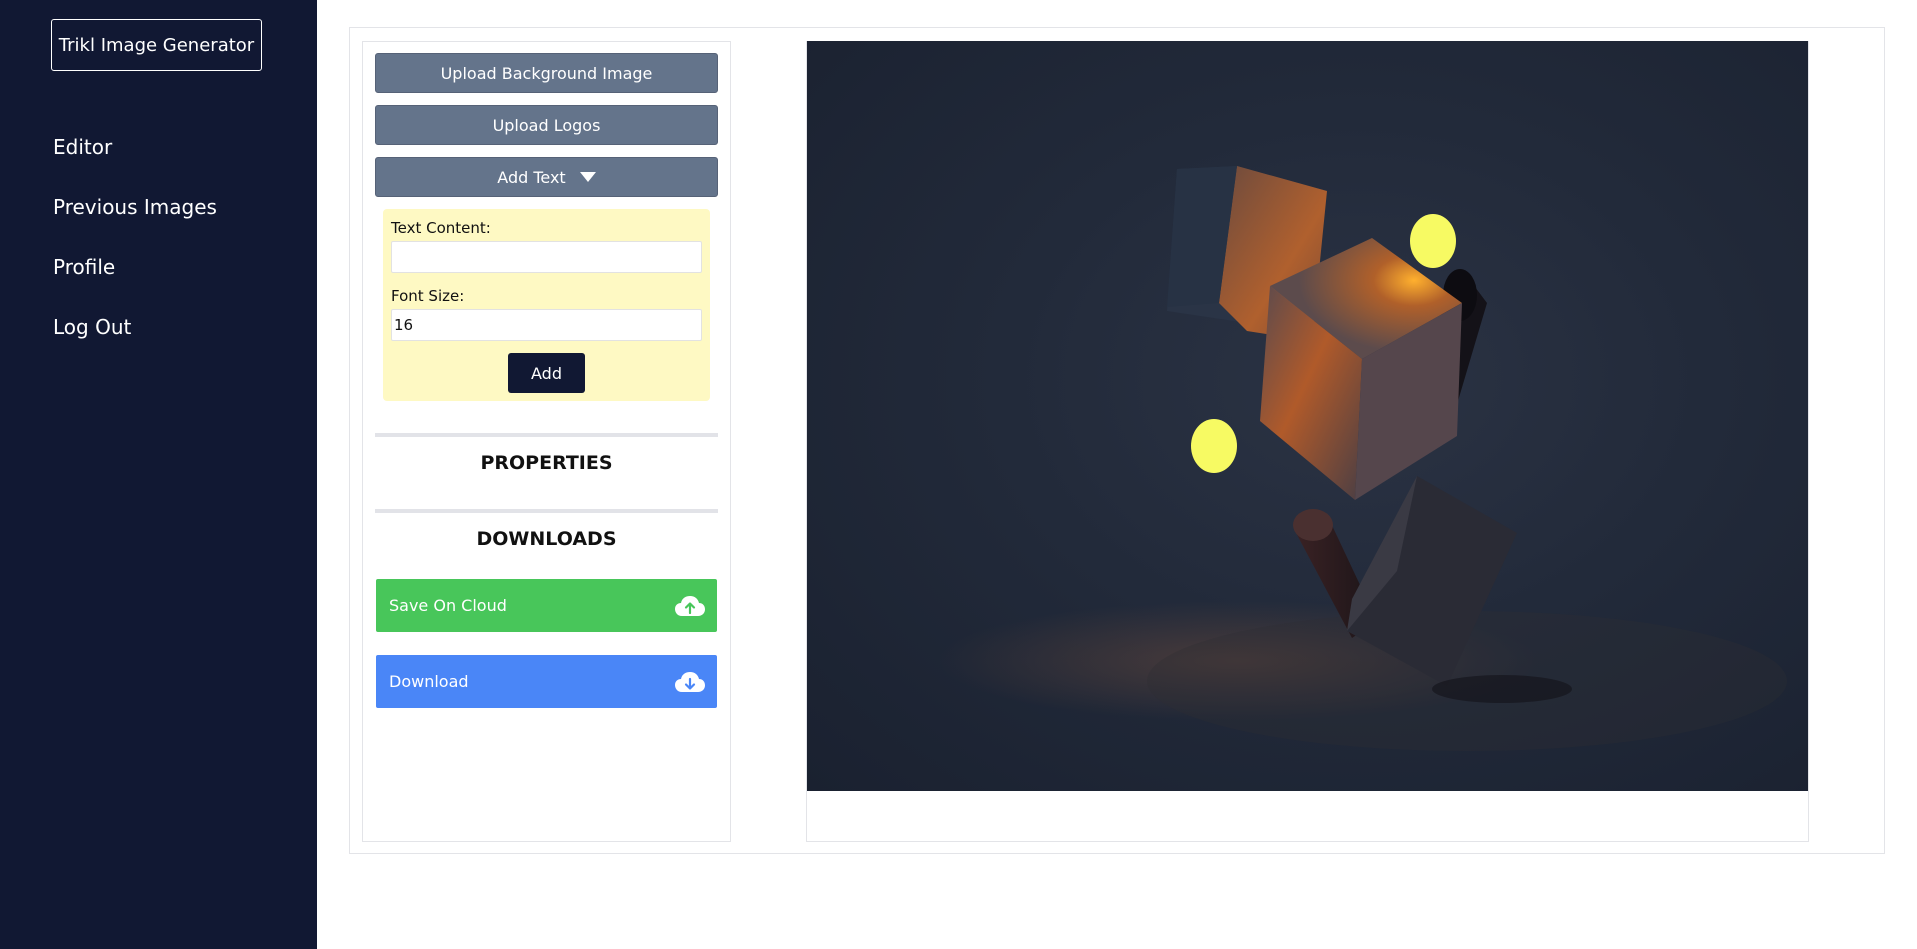  What do you see at coordinates (690, 606) in the screenshot?
I see `cloud-upload-icon` at bounding box center [690, 606].